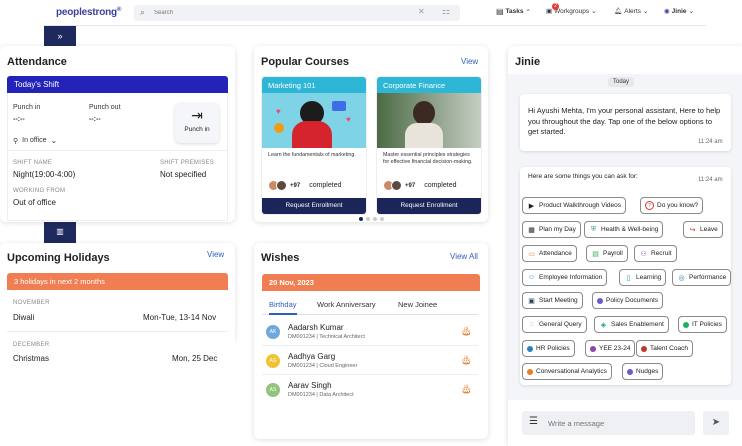 The image size is (742, 446). I want to click on holidays-bar: 3 holidays in next 2 months, so click(117, 281).